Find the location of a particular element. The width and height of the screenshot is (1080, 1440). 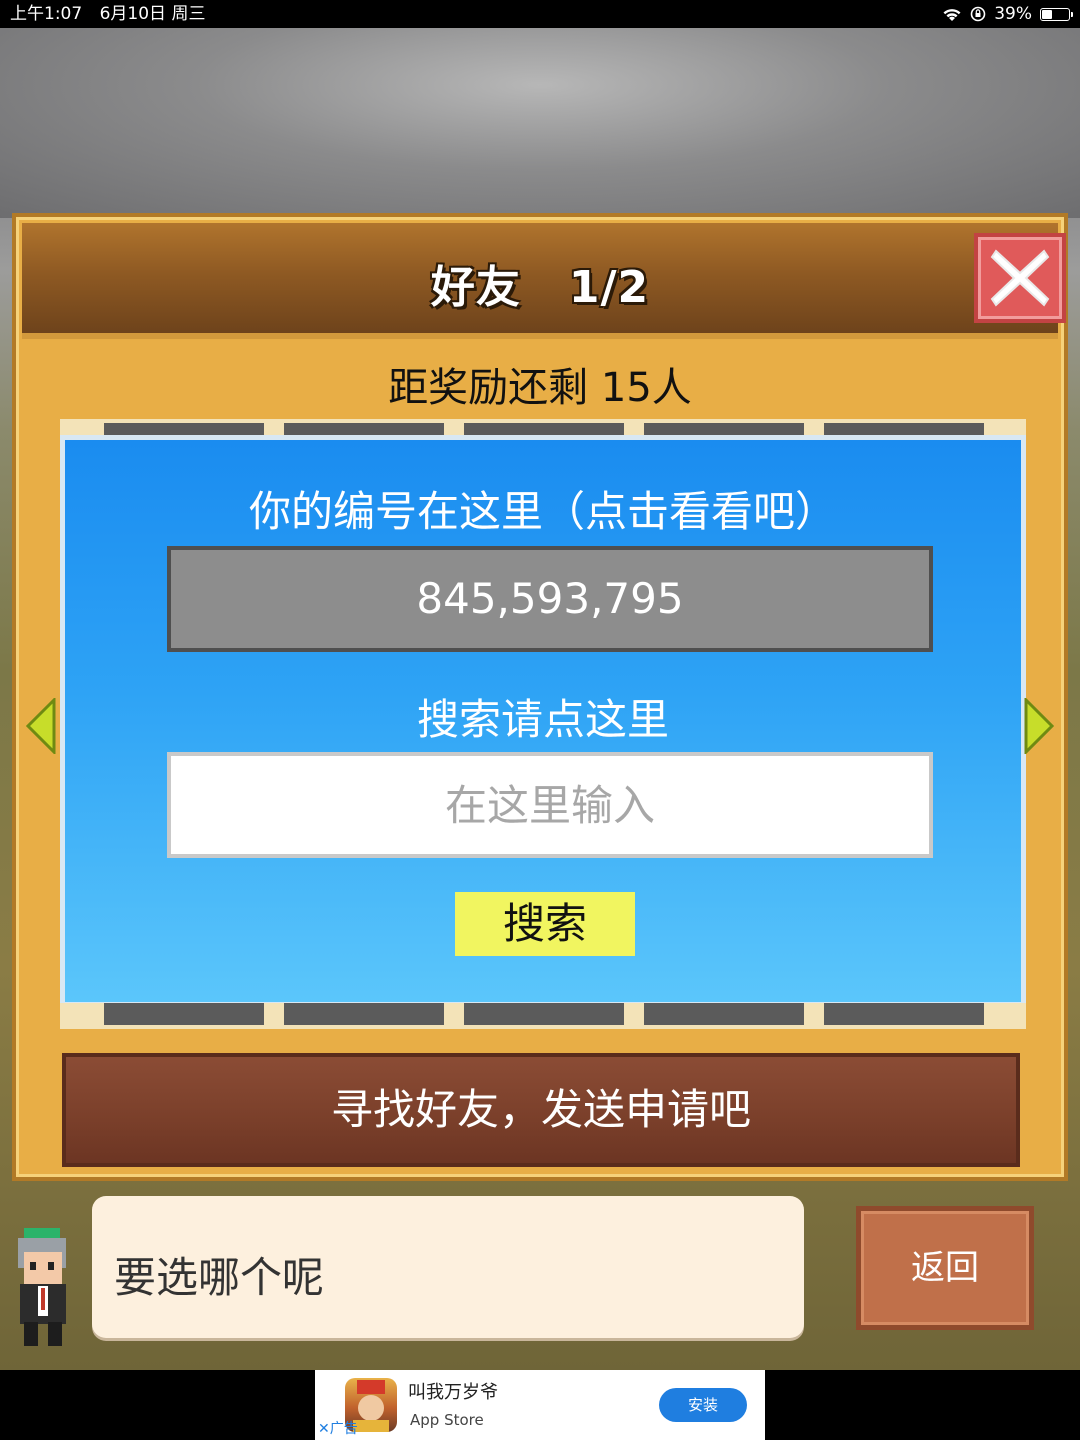

wifi-icon is located at coordinates (952, 14).